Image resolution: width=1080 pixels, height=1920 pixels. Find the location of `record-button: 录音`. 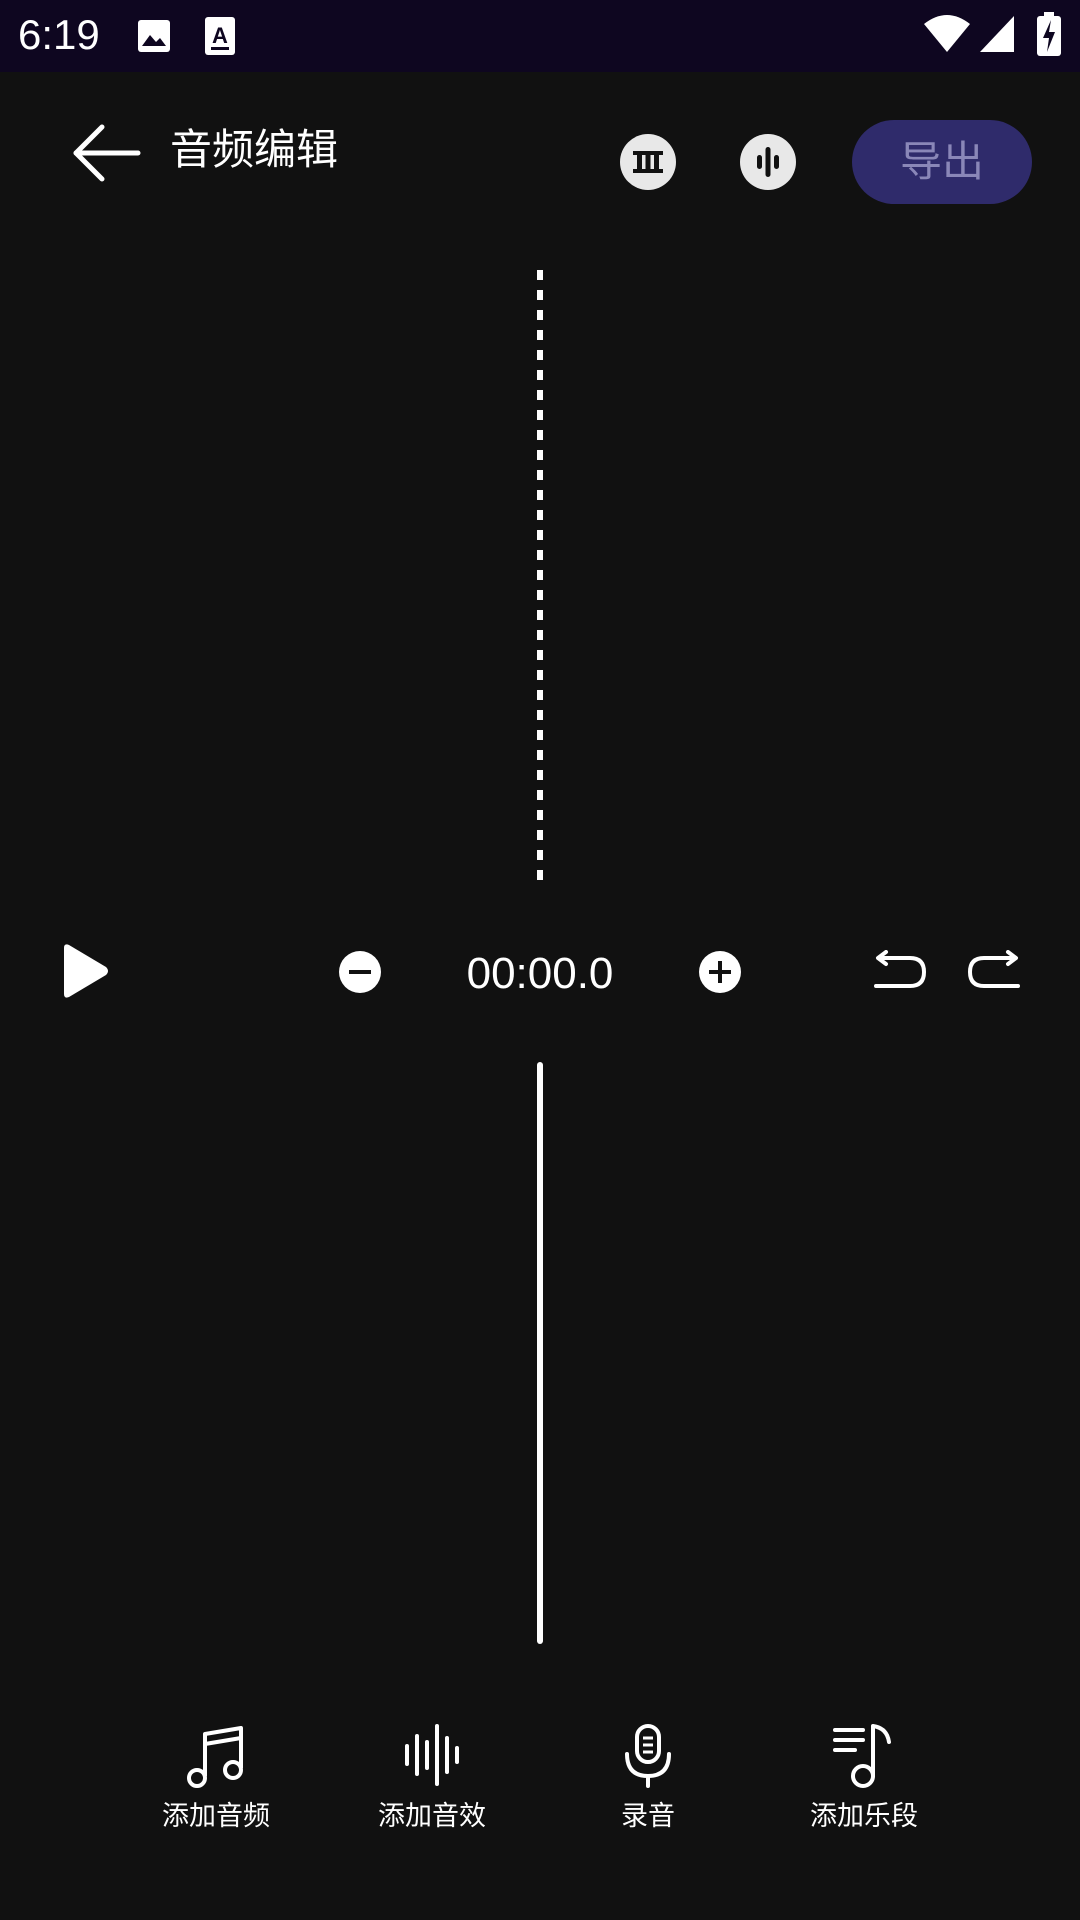

record-button: 录音 is located at coordinates (648, 1785).